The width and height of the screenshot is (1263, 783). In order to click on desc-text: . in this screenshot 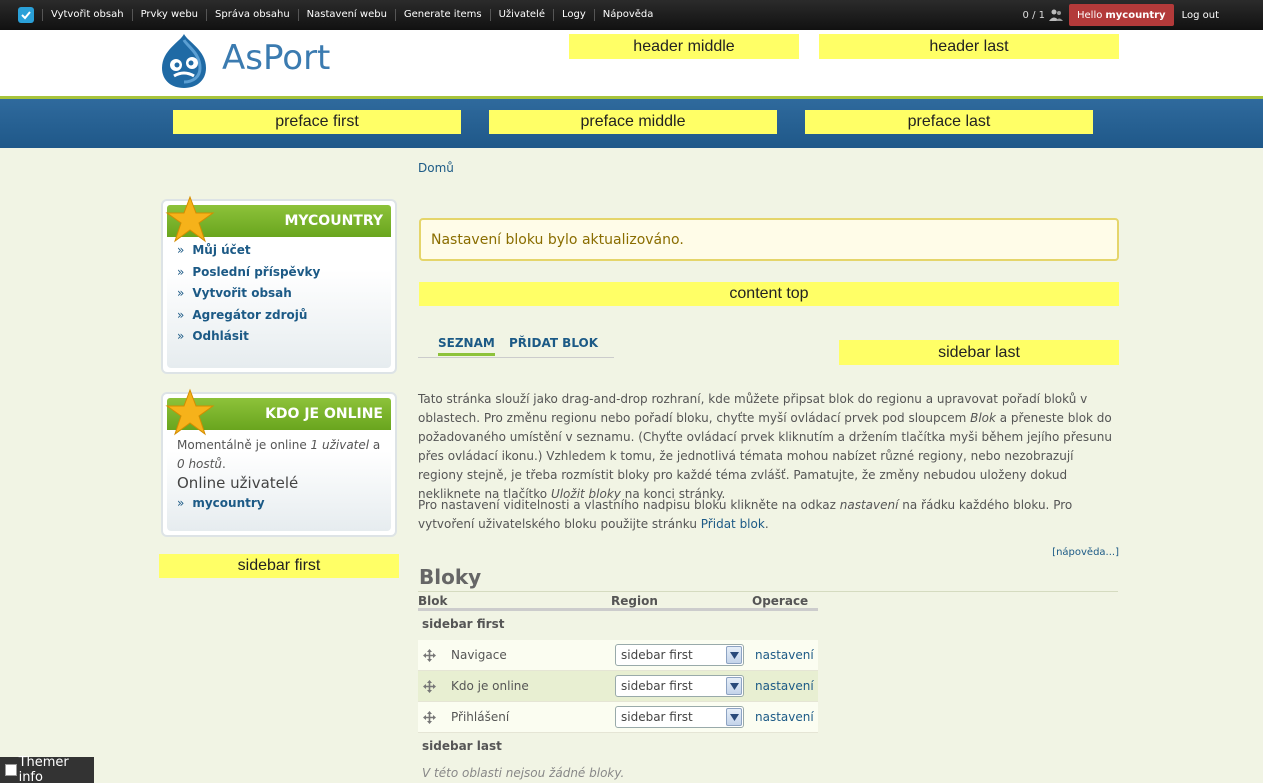, I will do `click(766, 524)`.